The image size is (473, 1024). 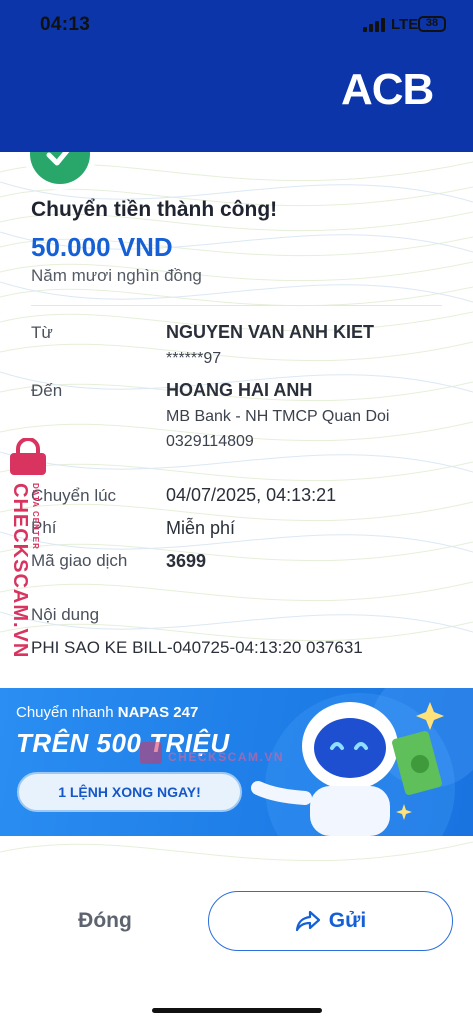 What do you see at coordinates (210, 441) in the screenshot?
I see `recipient-account: 0329114809` at bounding box center [210, 441].